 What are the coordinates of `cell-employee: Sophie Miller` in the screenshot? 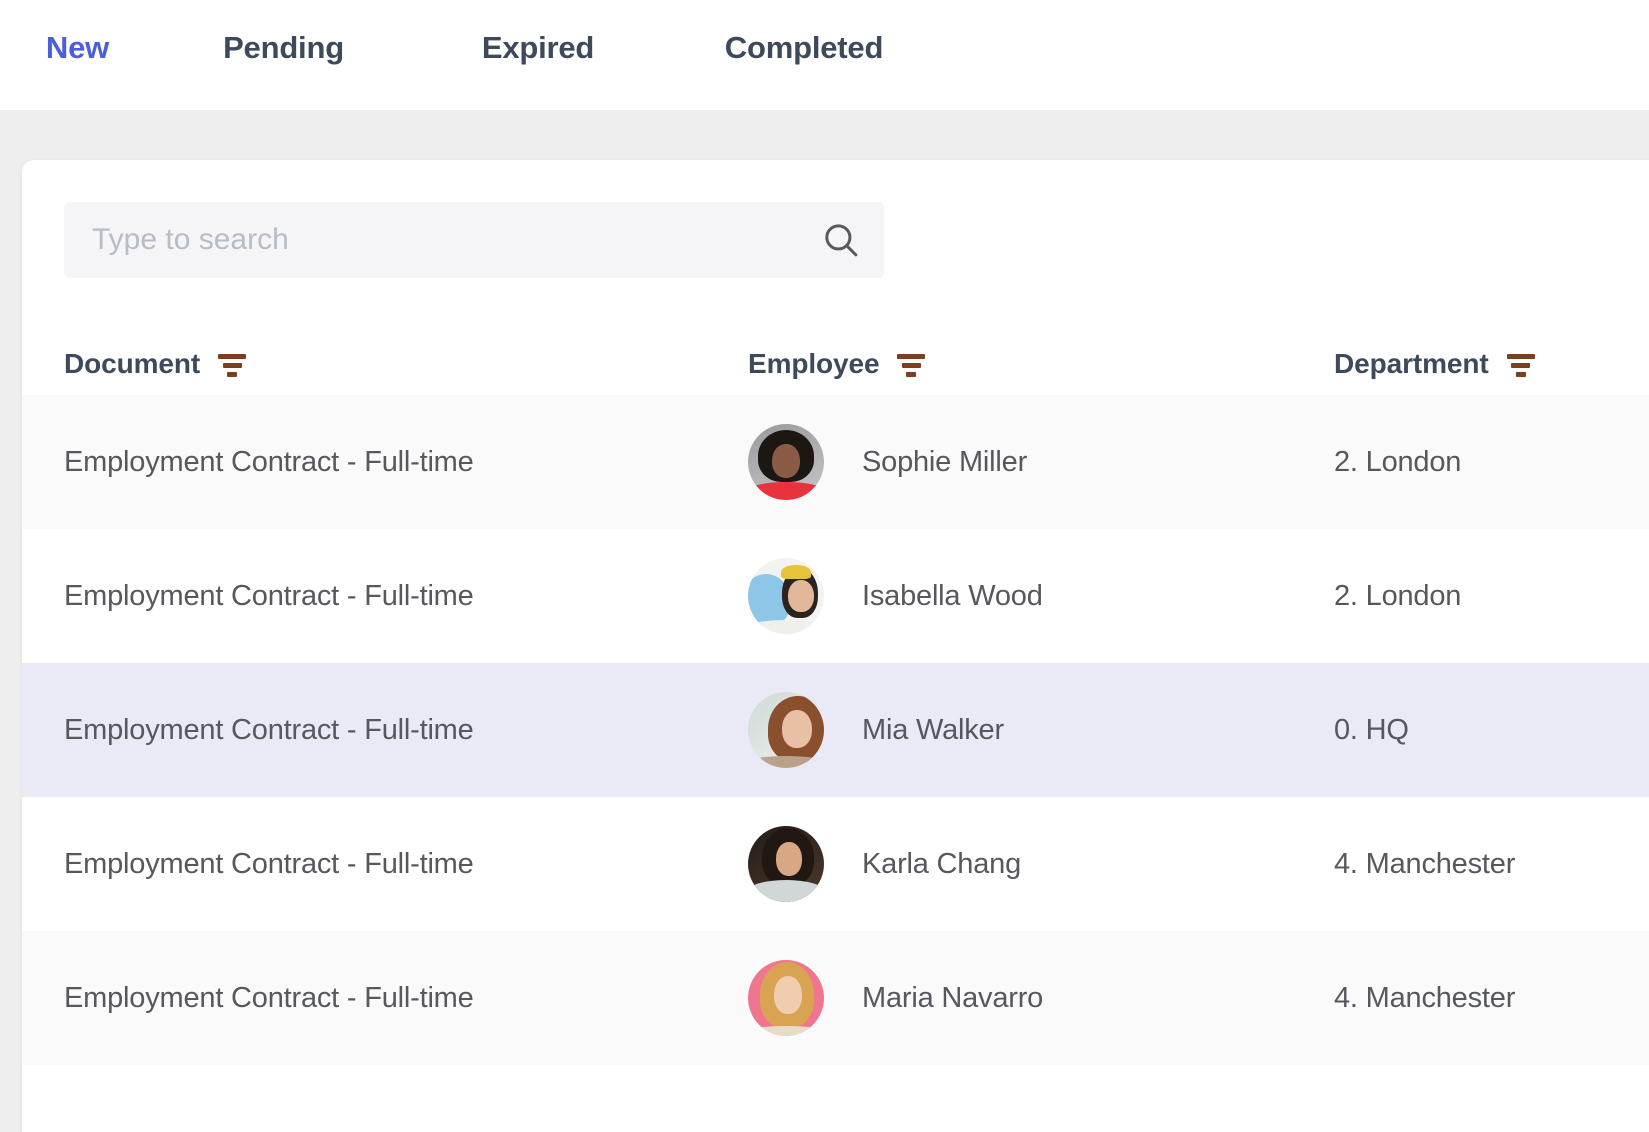 It's located at (1041, 462).